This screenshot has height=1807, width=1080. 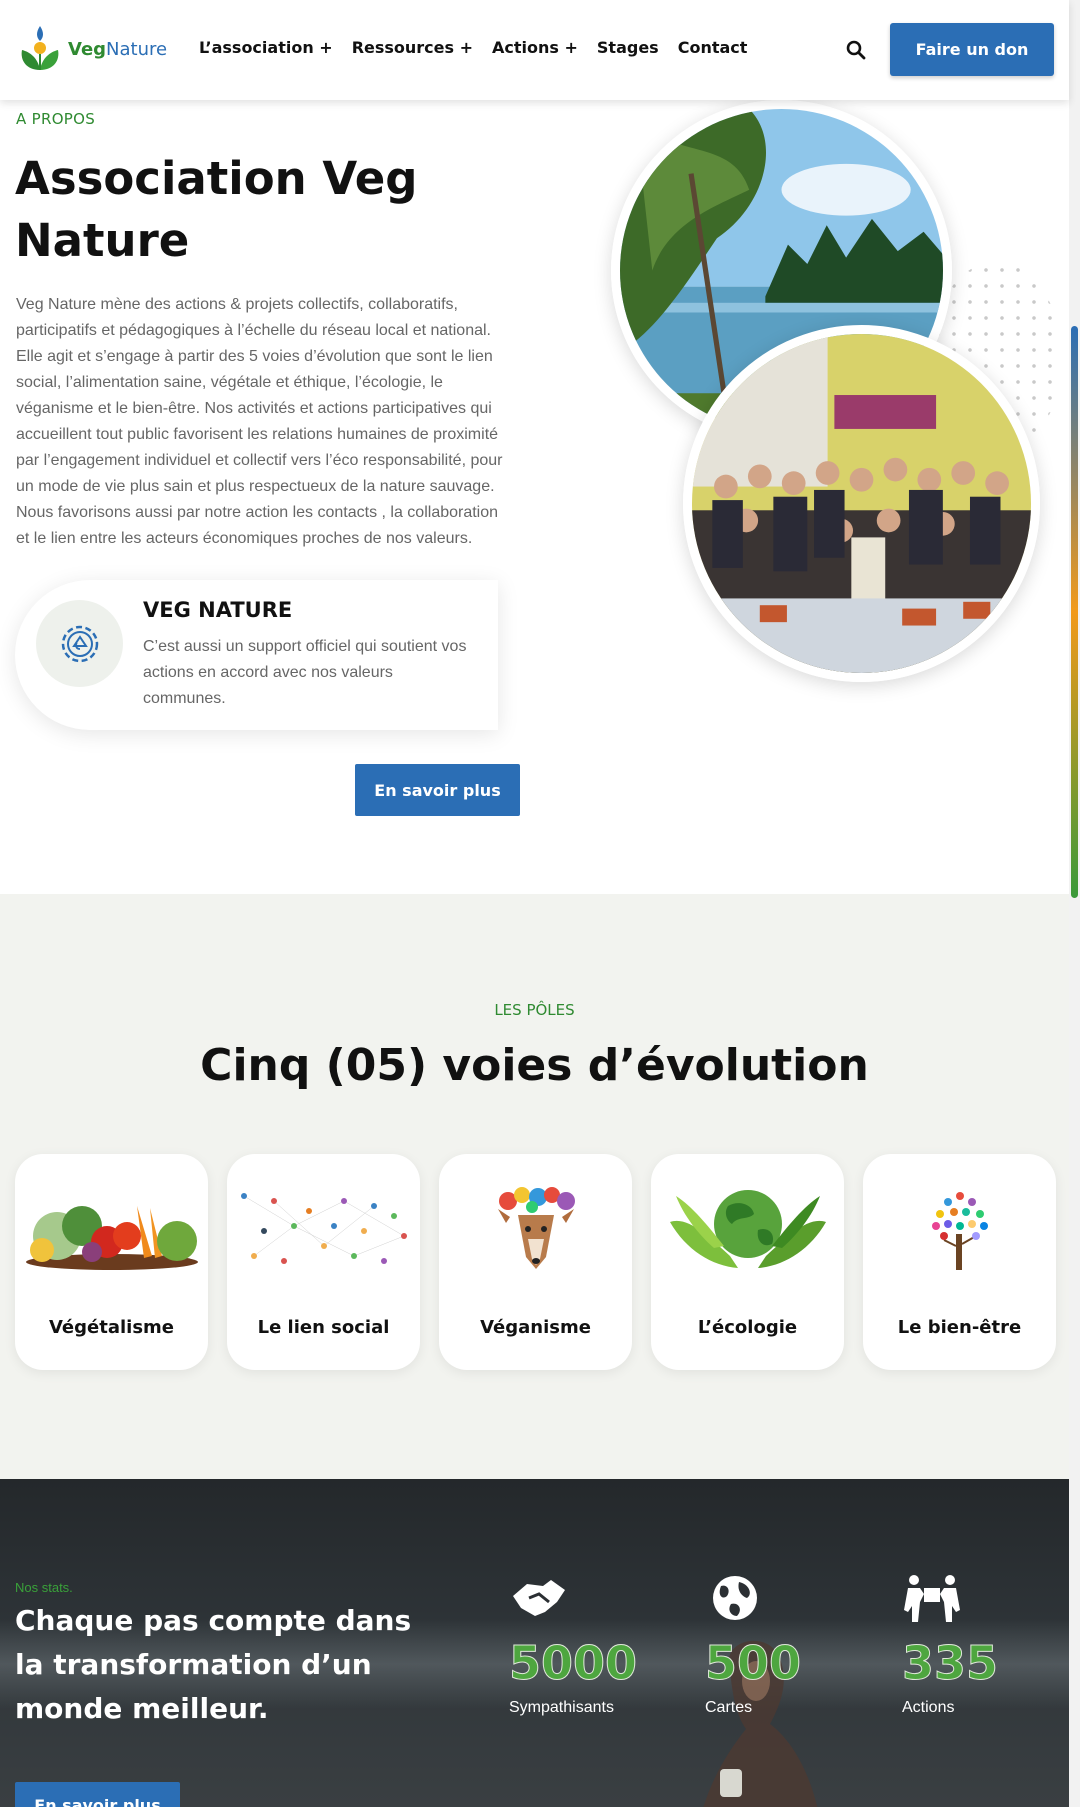 I want to click on stat-label: Cartes, so click(x=729, y=1707).